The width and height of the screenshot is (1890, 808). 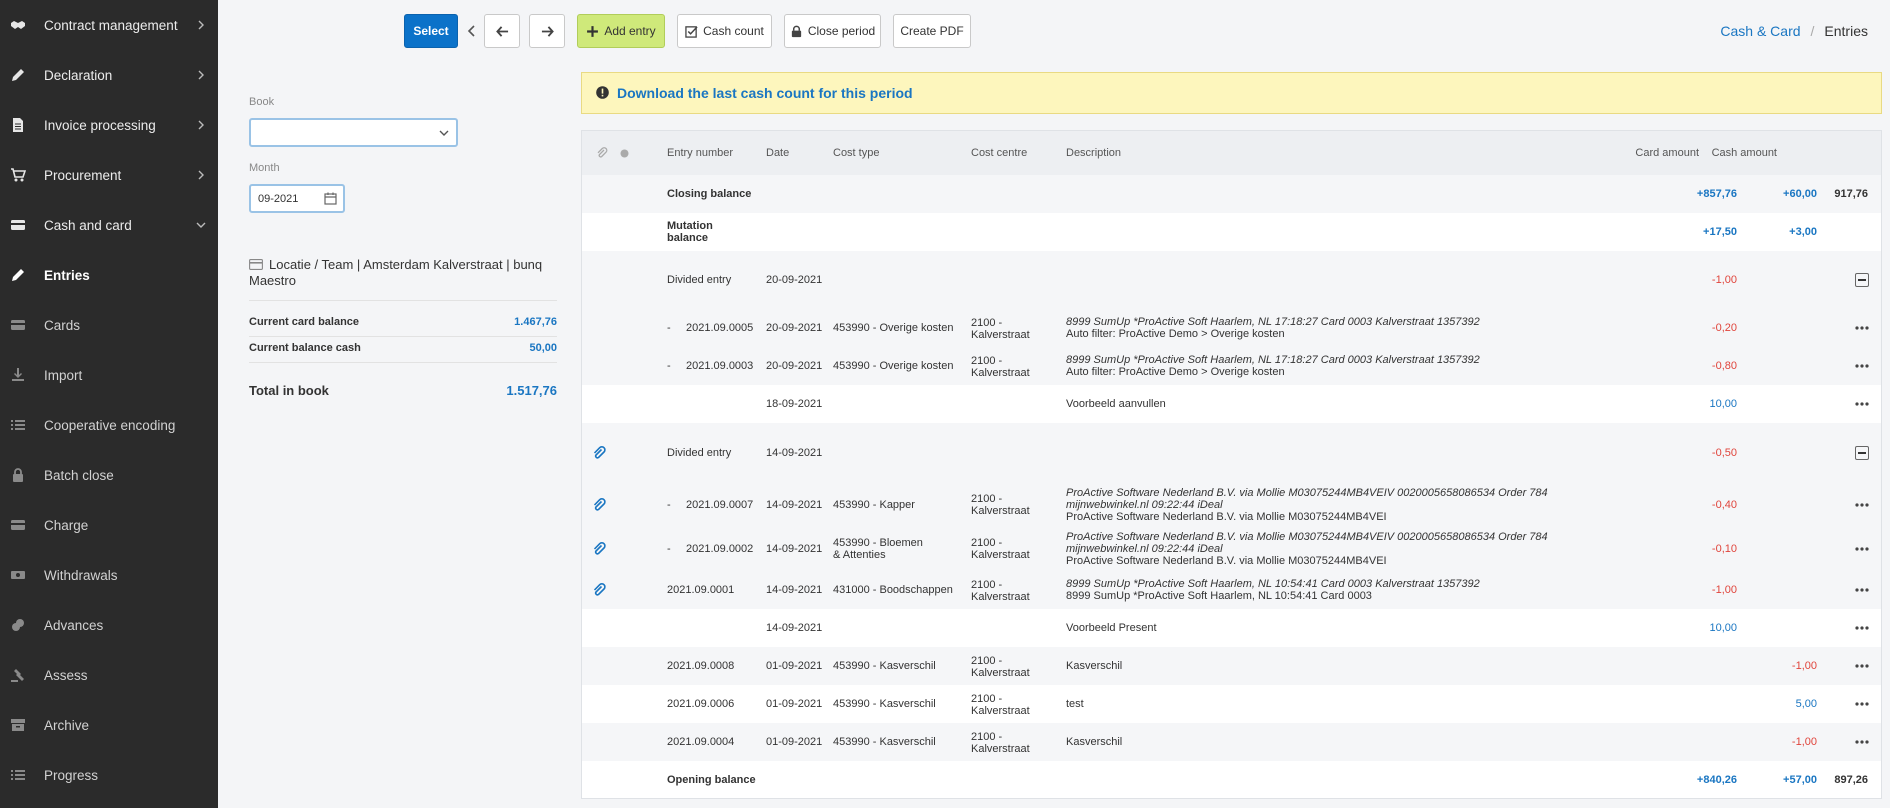 I want to click on book-select, so click(x=353, y=132).